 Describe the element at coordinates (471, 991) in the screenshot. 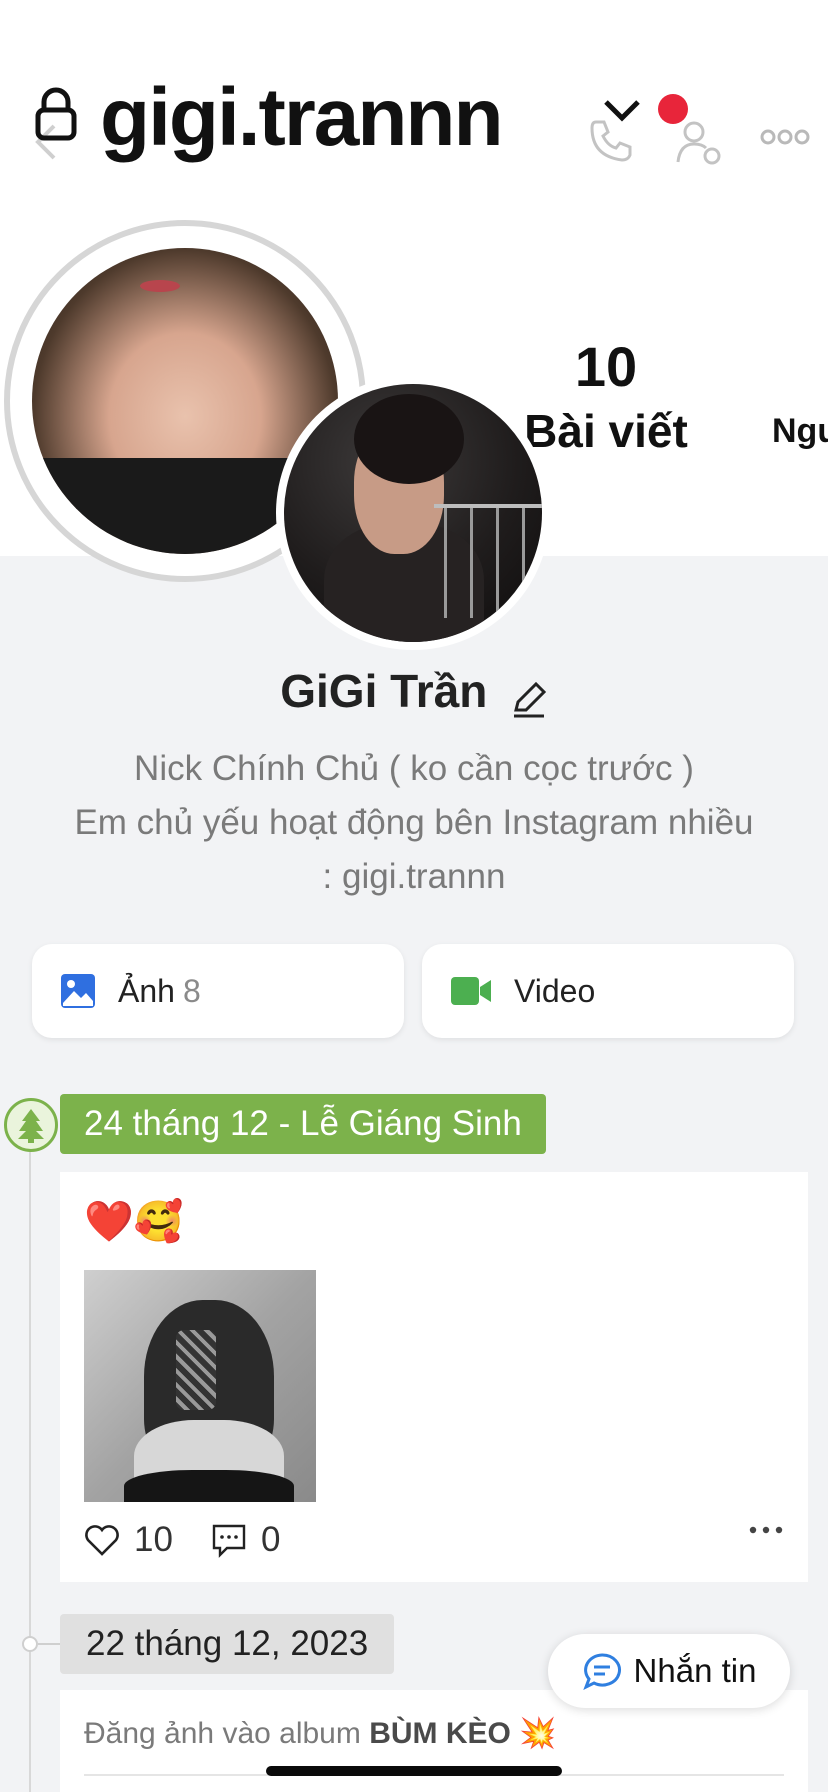

I see `video-icon` at that location.